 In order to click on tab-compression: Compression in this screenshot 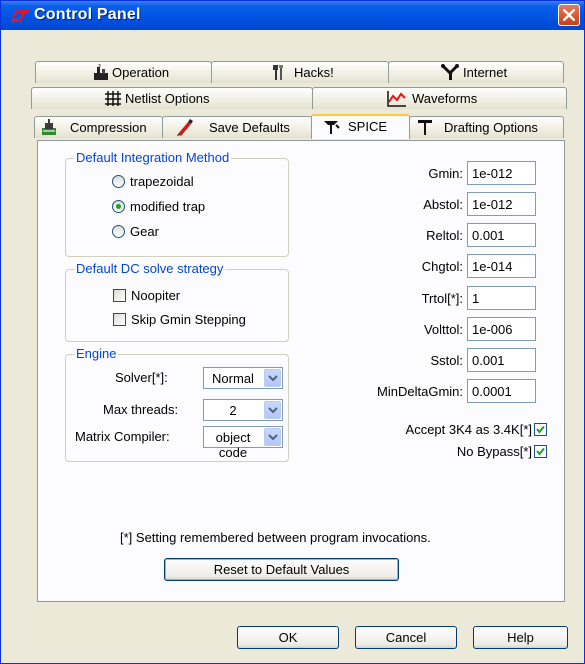, I will do `click(98, 127)`.